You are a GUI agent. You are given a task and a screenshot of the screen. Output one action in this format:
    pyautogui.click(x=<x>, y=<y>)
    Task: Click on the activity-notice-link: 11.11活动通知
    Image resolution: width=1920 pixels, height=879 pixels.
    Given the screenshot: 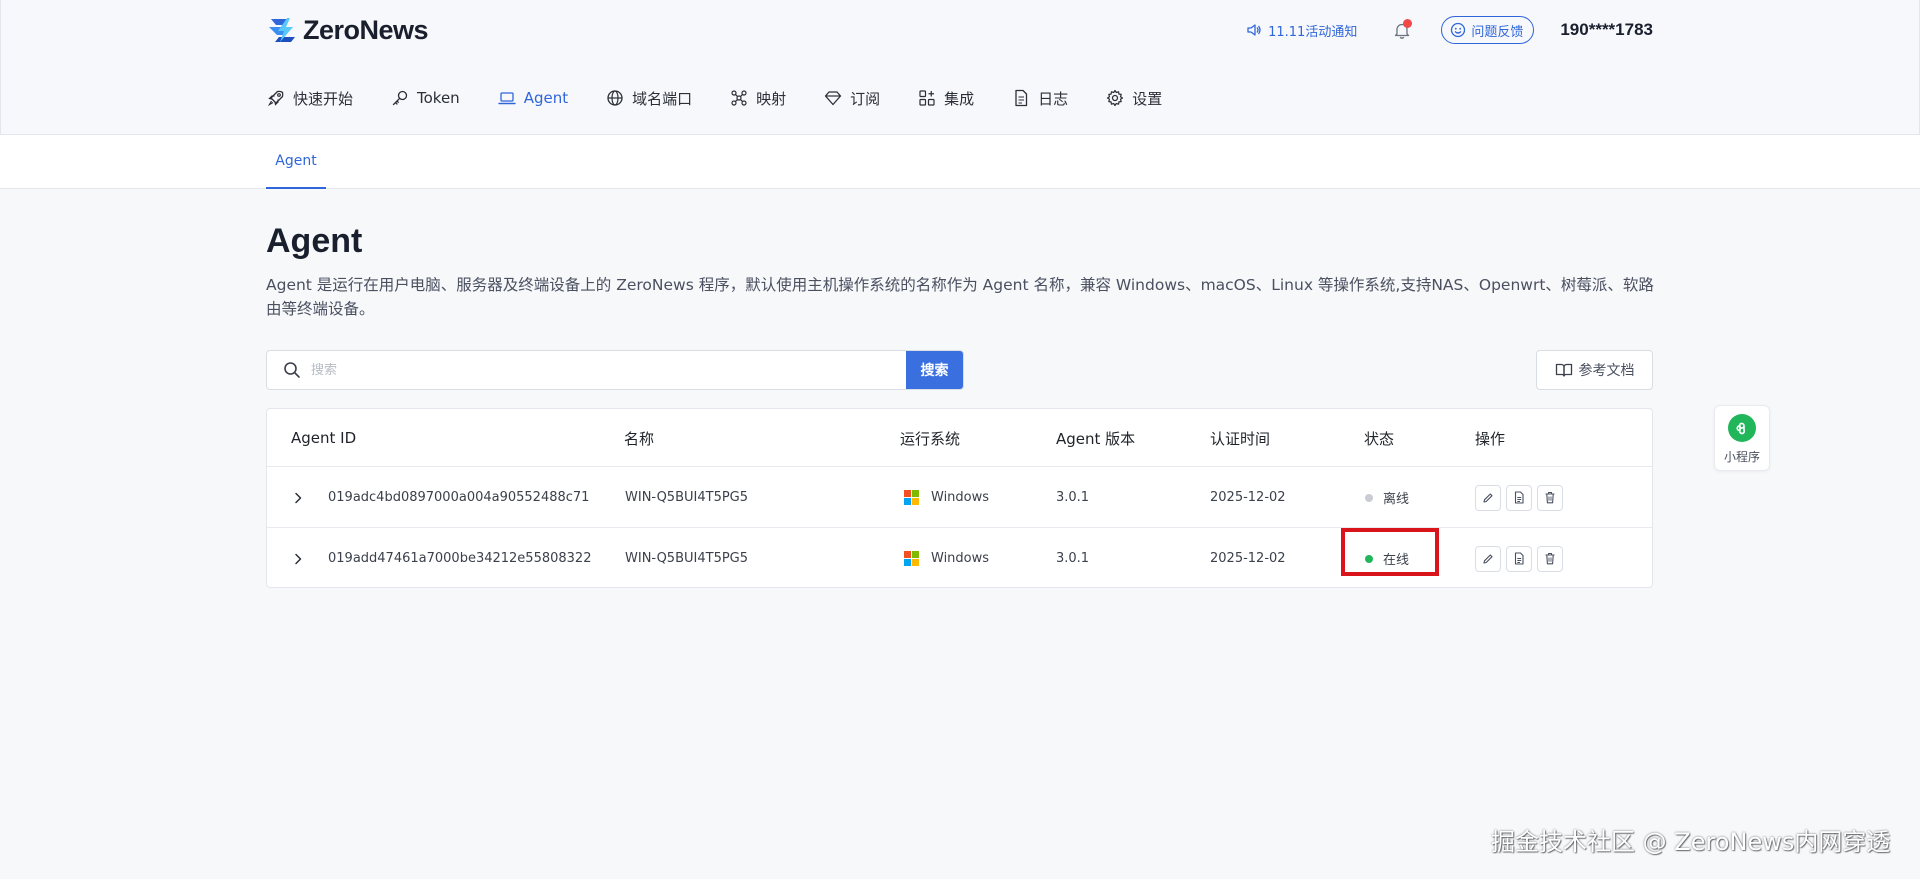 What is the action you would take?
    pyautogui.click(x=1301, y=30)
    